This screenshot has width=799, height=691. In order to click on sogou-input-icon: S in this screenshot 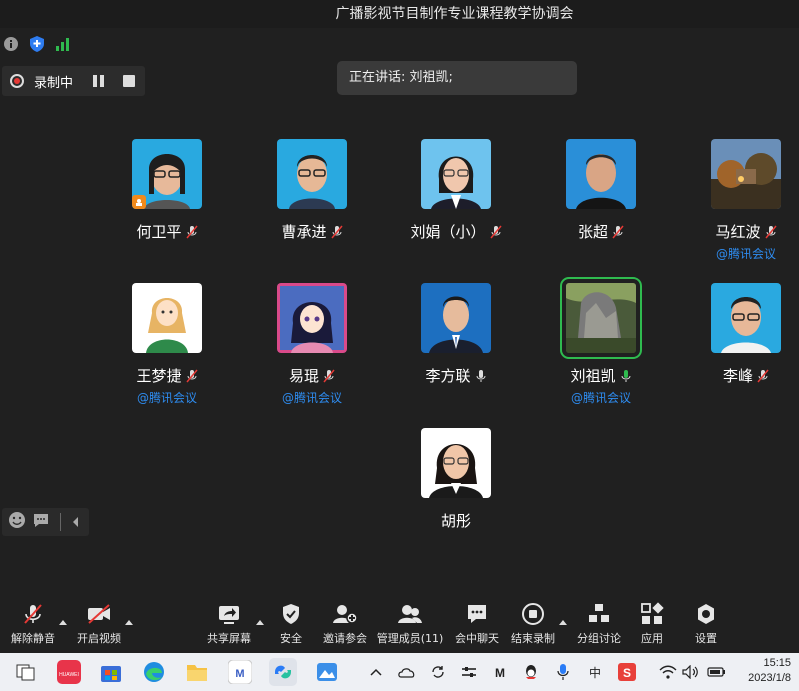, I will do `click(627, 672)`.